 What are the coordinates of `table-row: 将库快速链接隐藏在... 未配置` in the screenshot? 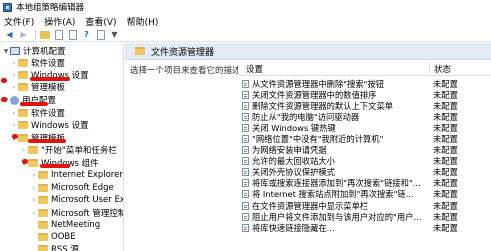 It's located at (365, 227).